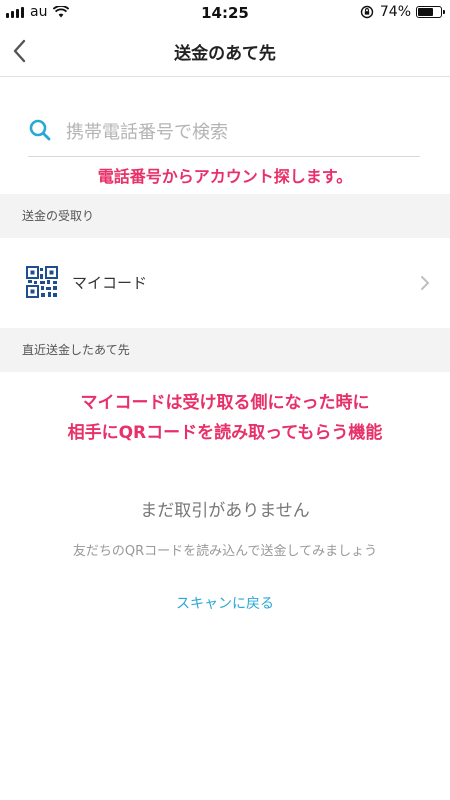  Describe the element at coordinates (425, 12) in the screenshot. I see `battery-fill` at that location.